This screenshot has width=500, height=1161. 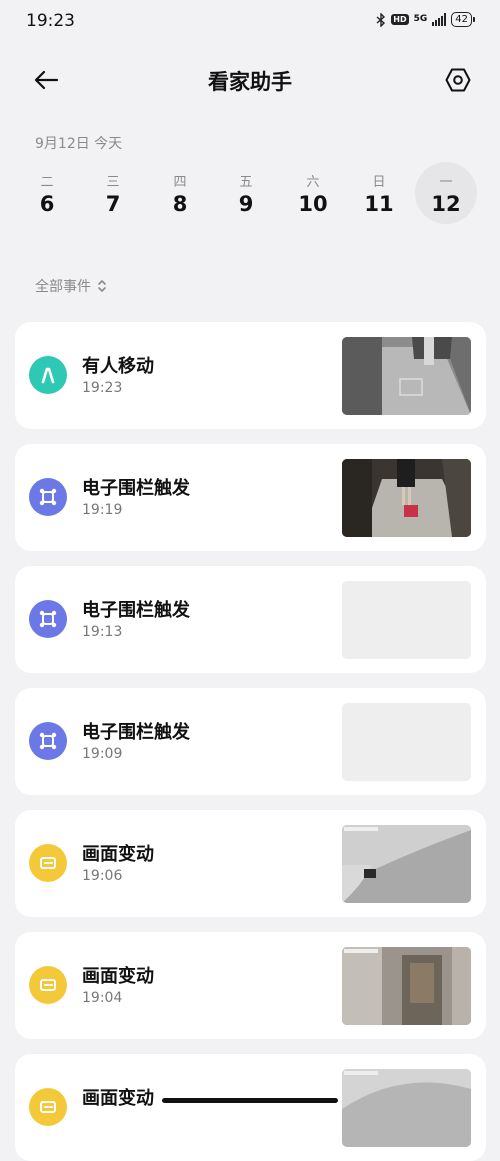 What do you see at coordinates (113, 204) in the screenshot?
I see `day-number: 7` at bounding box center [113, 204].